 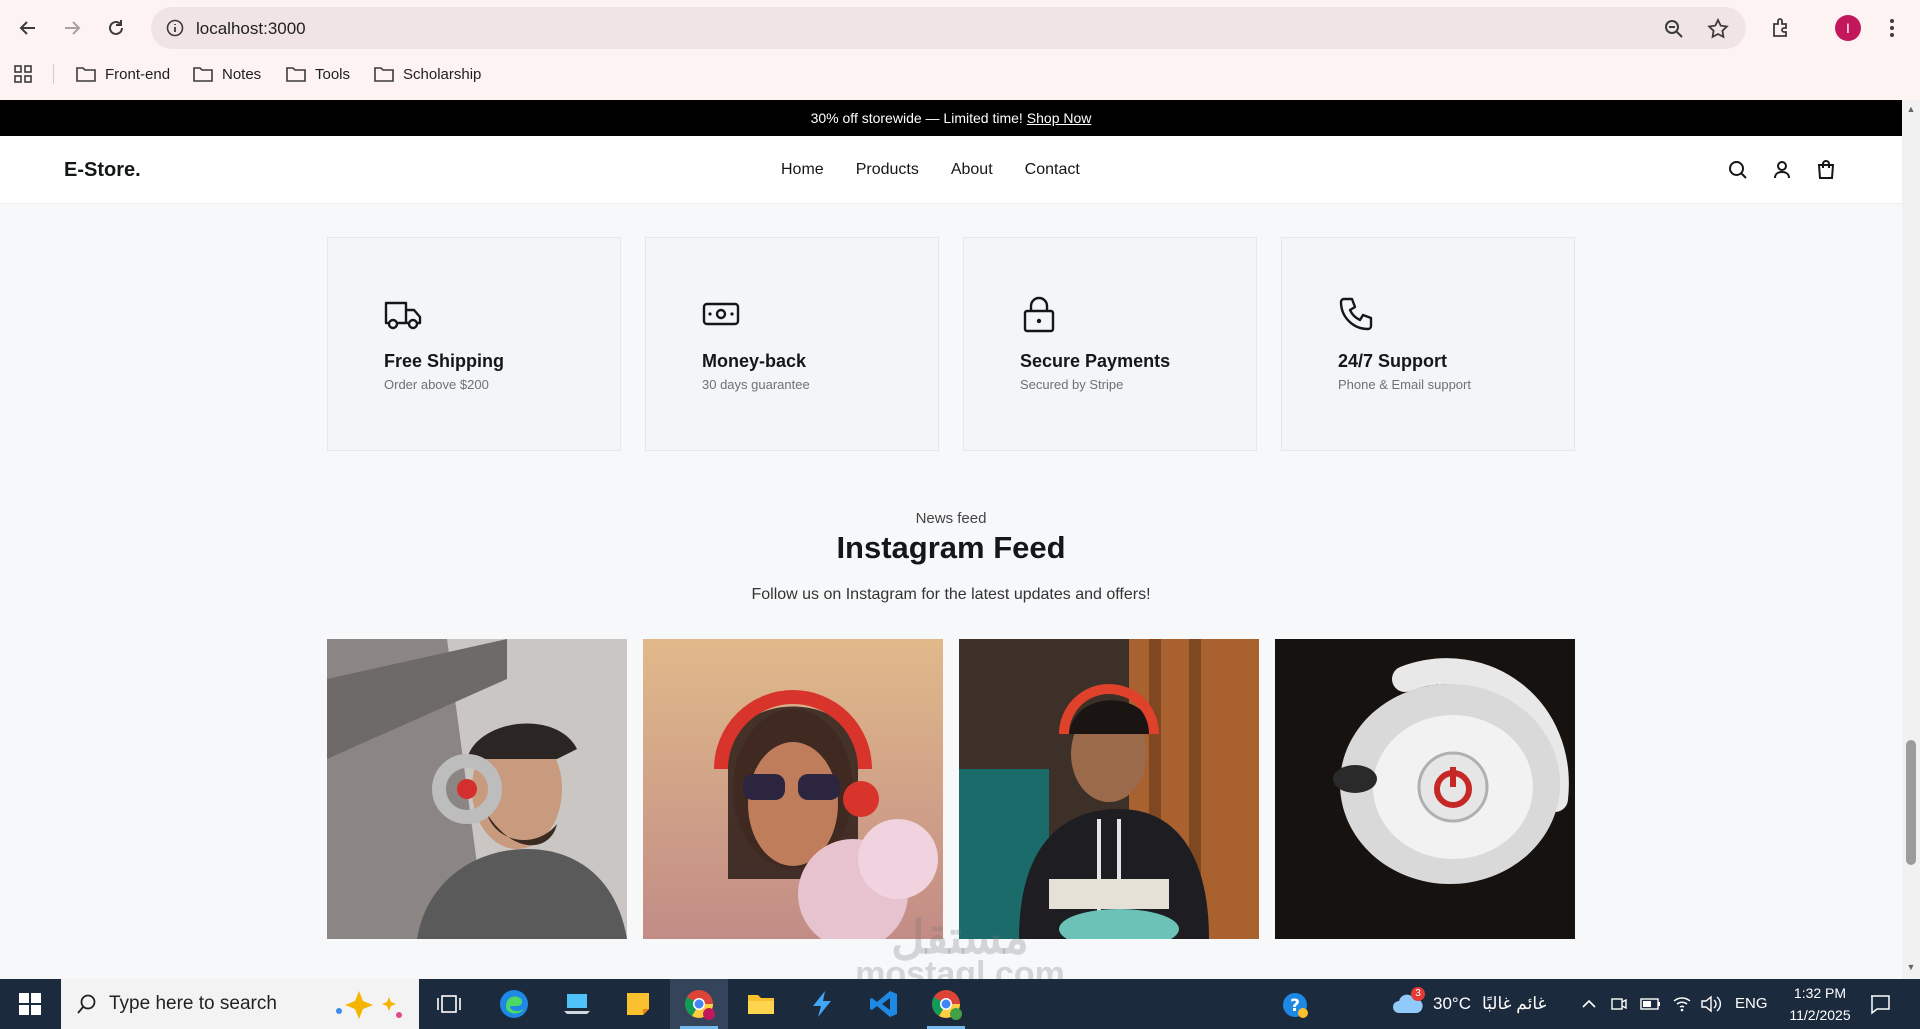 What do you see at coordinates (28, 28) in the screenshot?
I see `back-icon` at bounding box center [28, 28].